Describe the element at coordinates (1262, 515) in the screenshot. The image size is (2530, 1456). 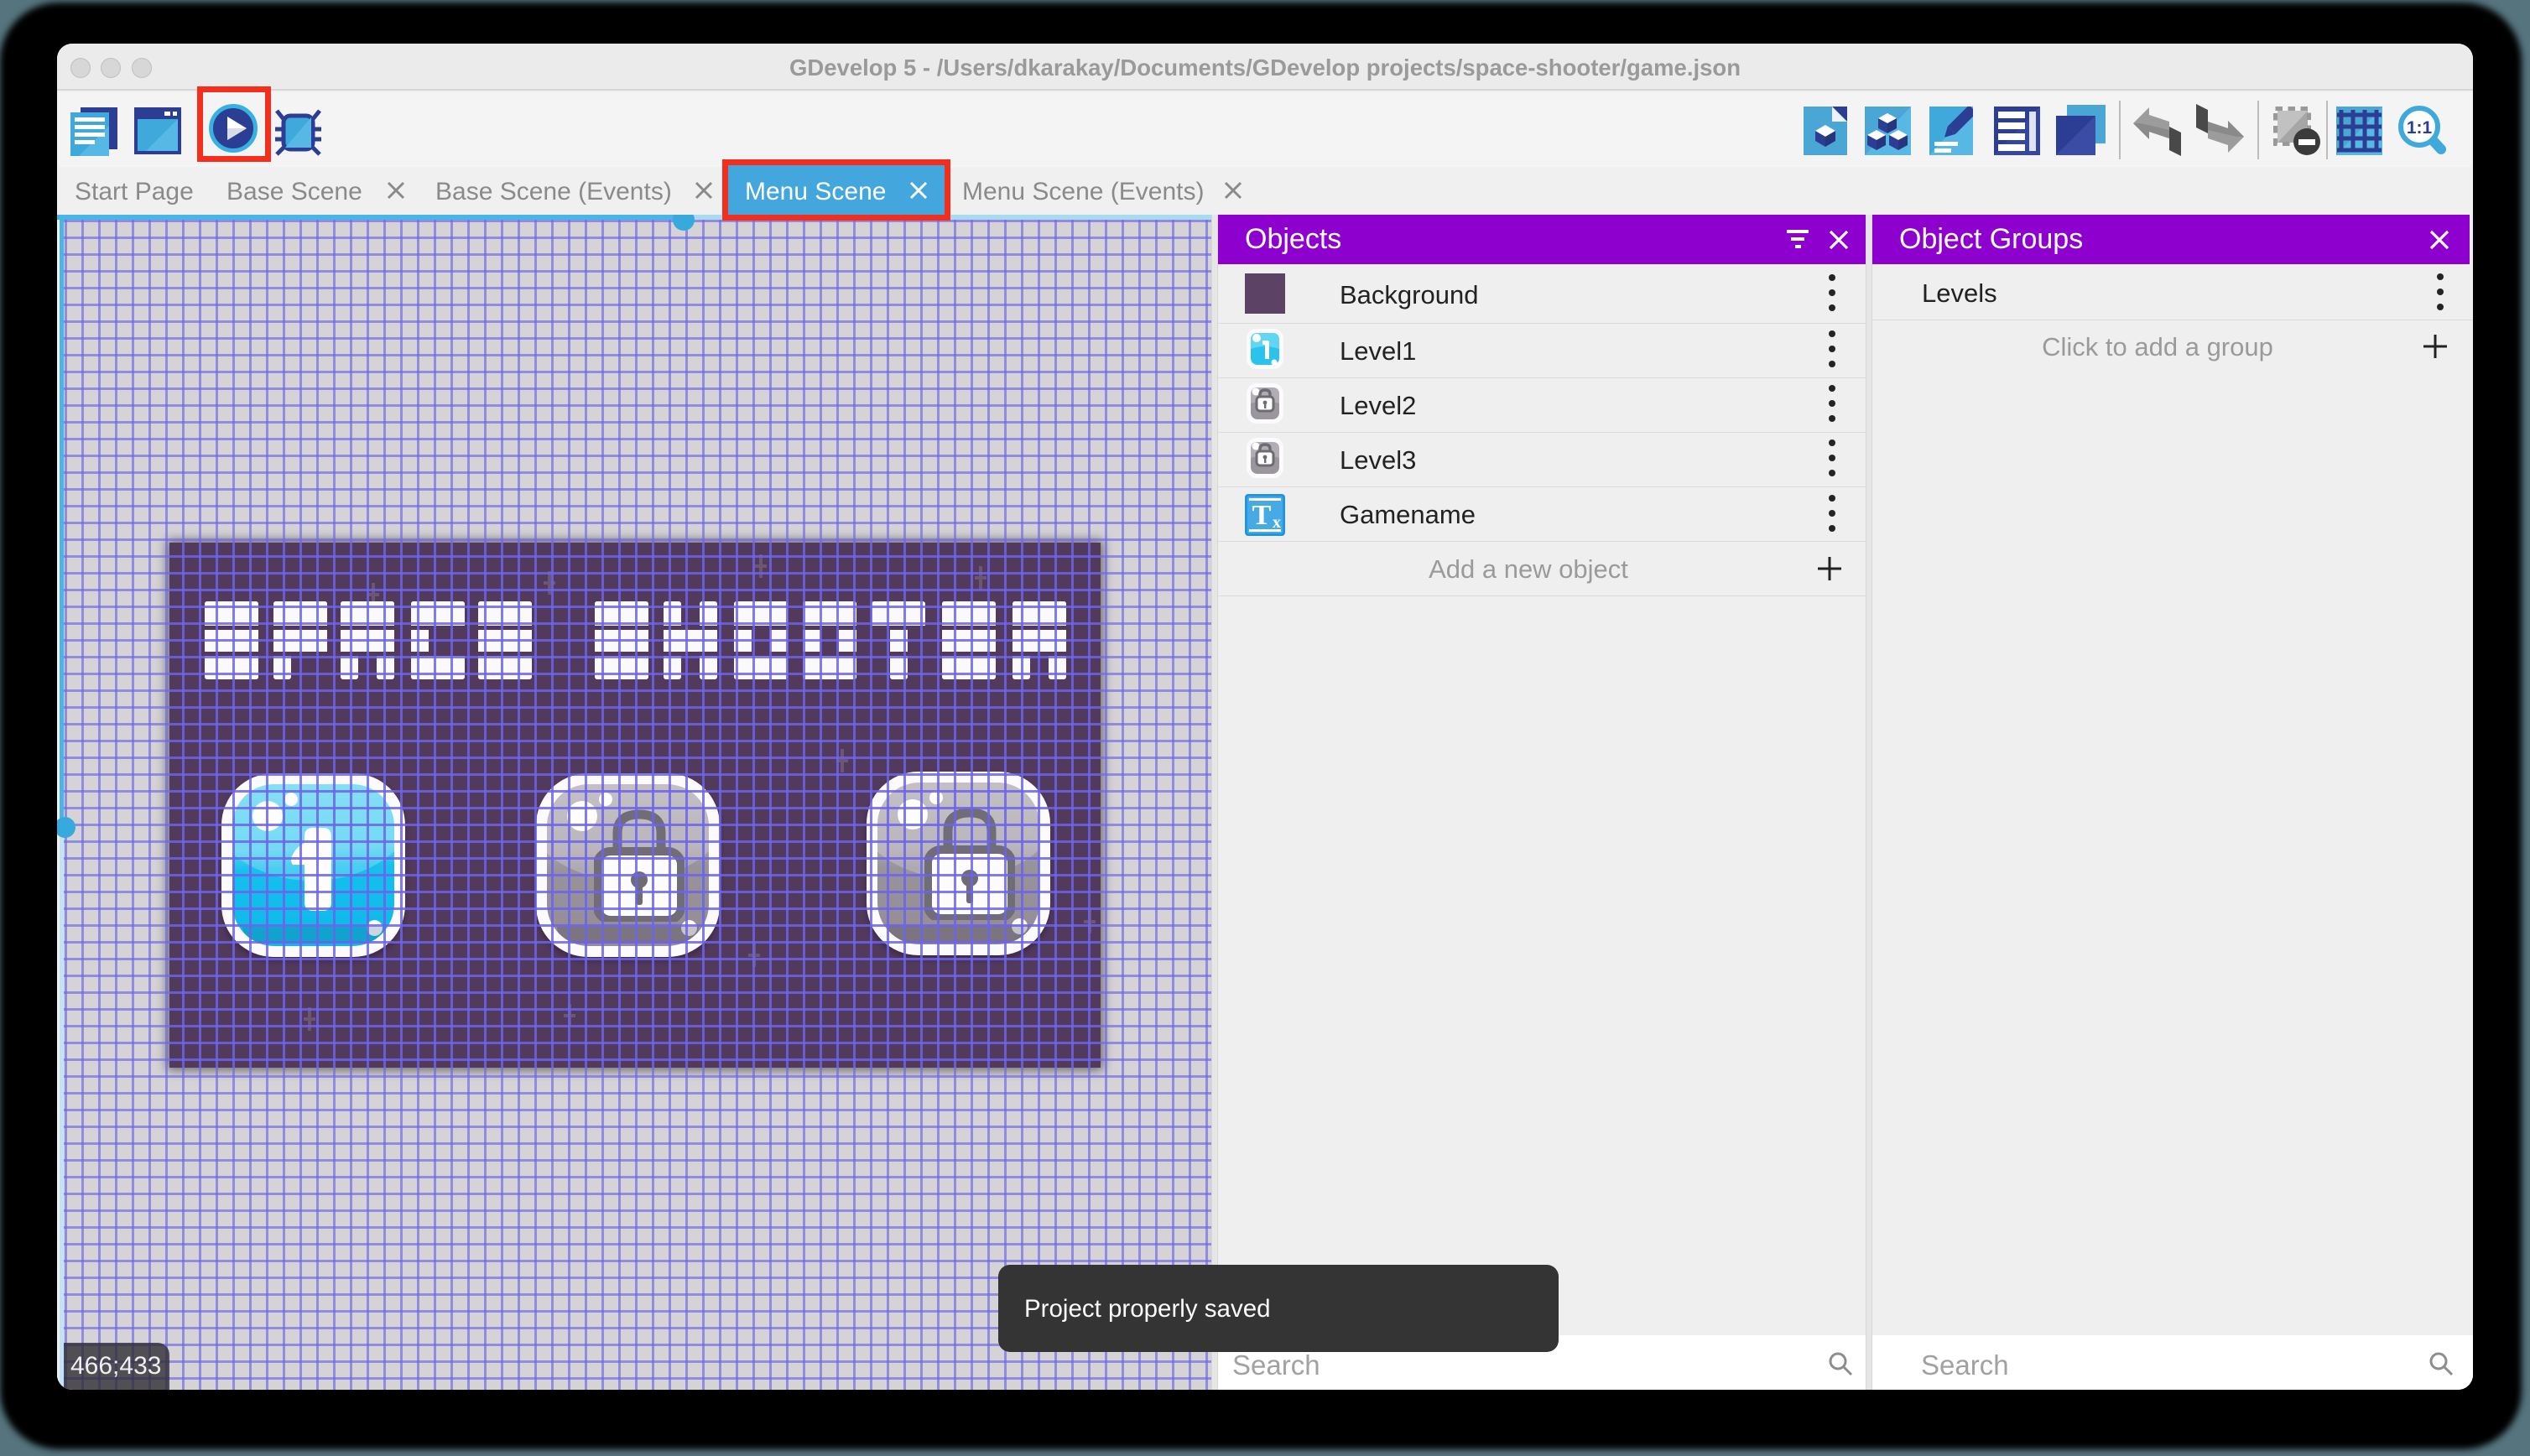
I see `svg-text: T` at that location.